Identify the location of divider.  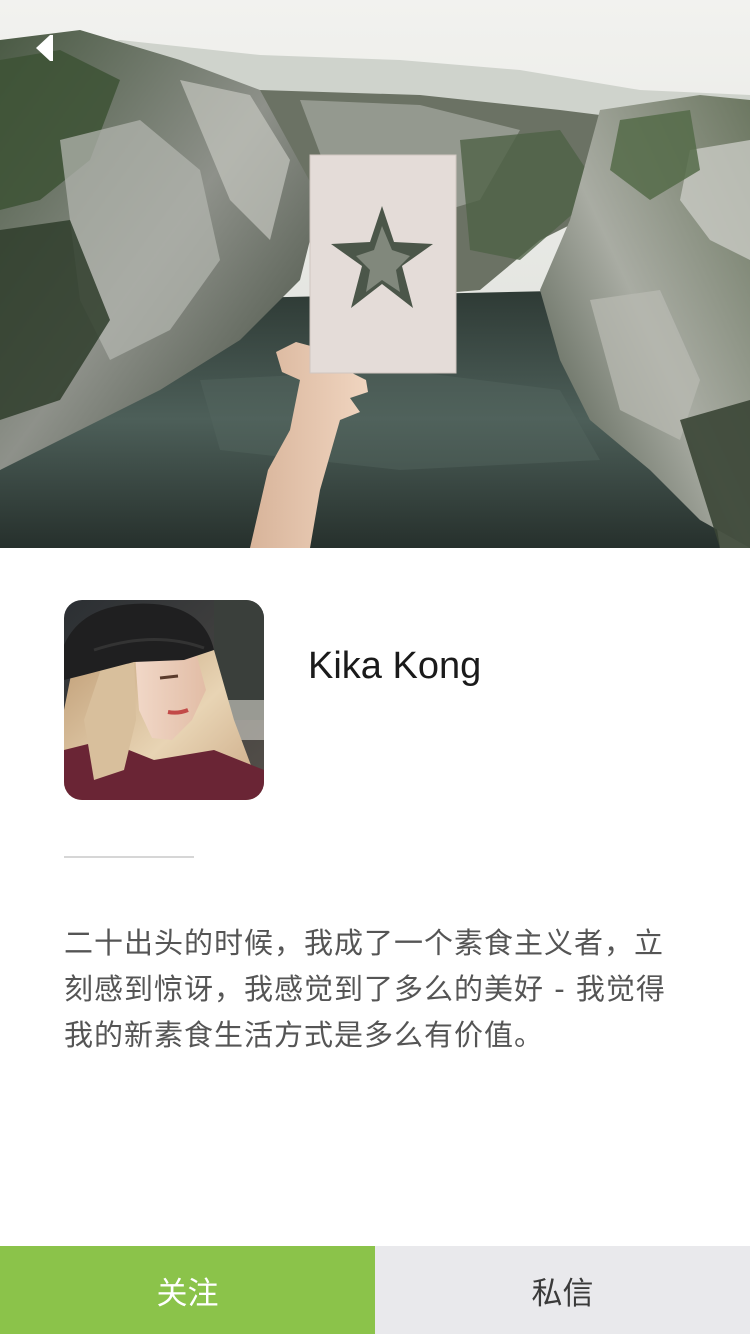
(129, 857).